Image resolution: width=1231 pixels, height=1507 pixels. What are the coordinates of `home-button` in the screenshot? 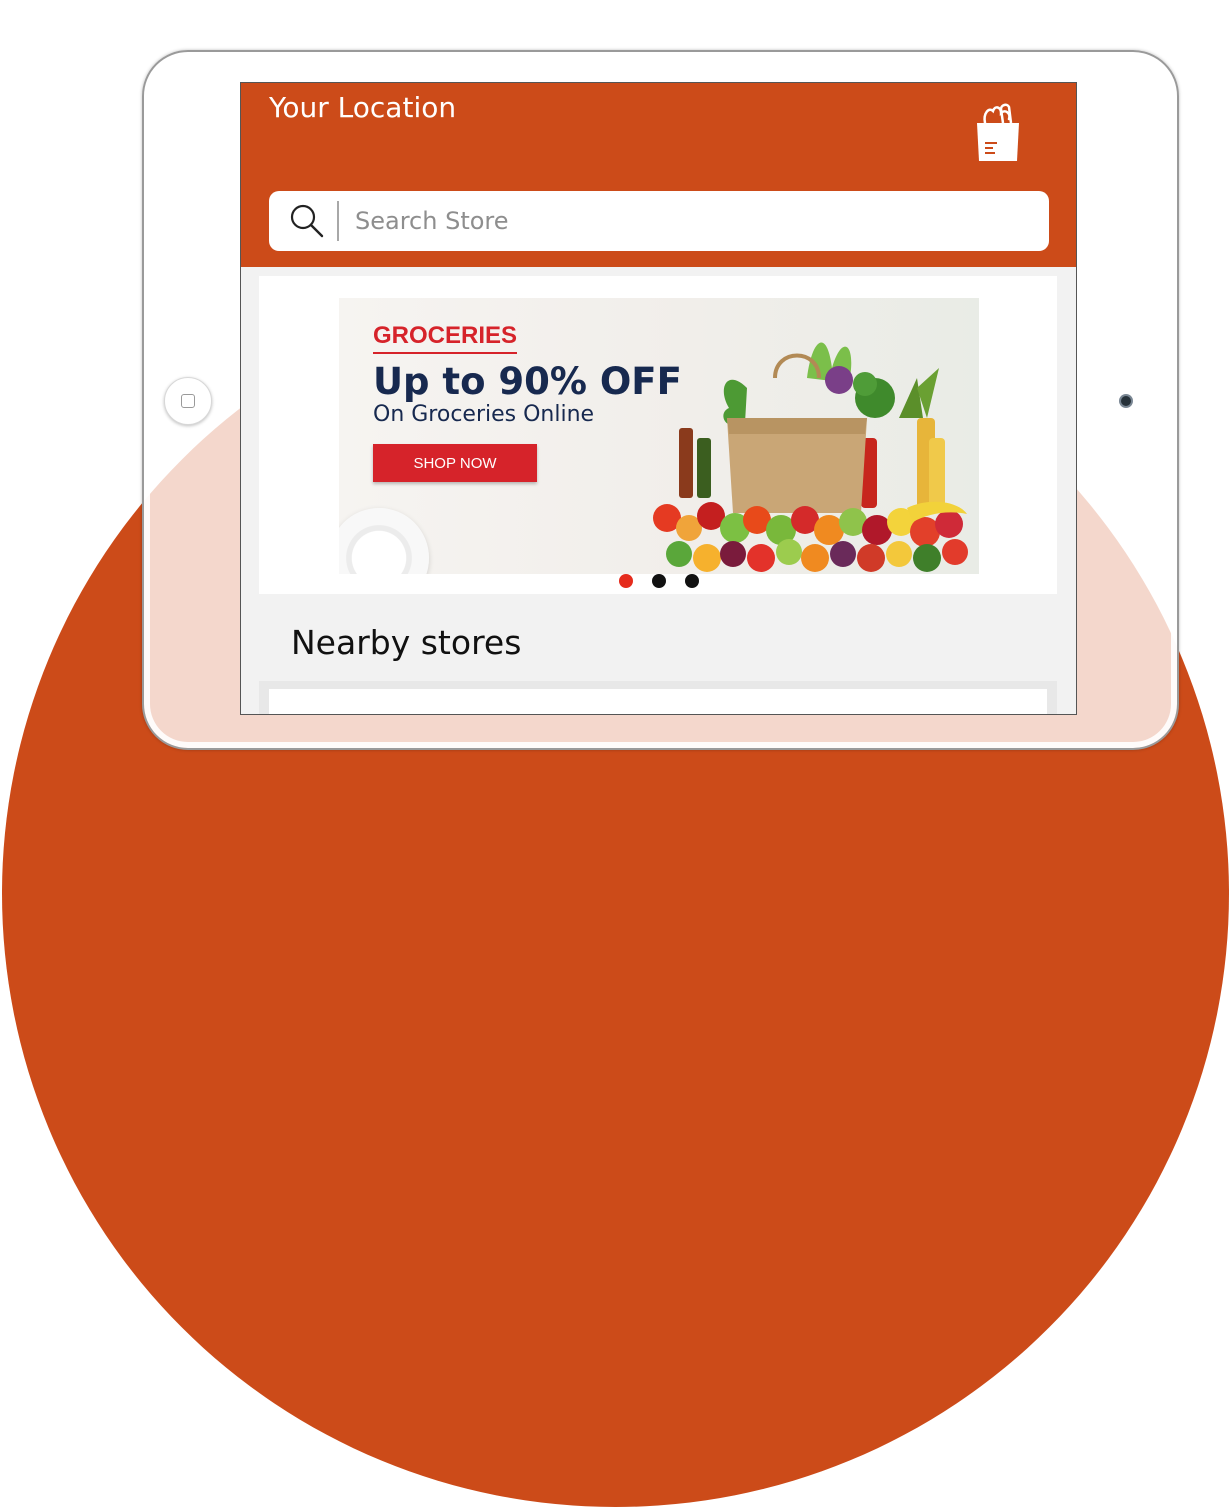 It's located at (188, 401).